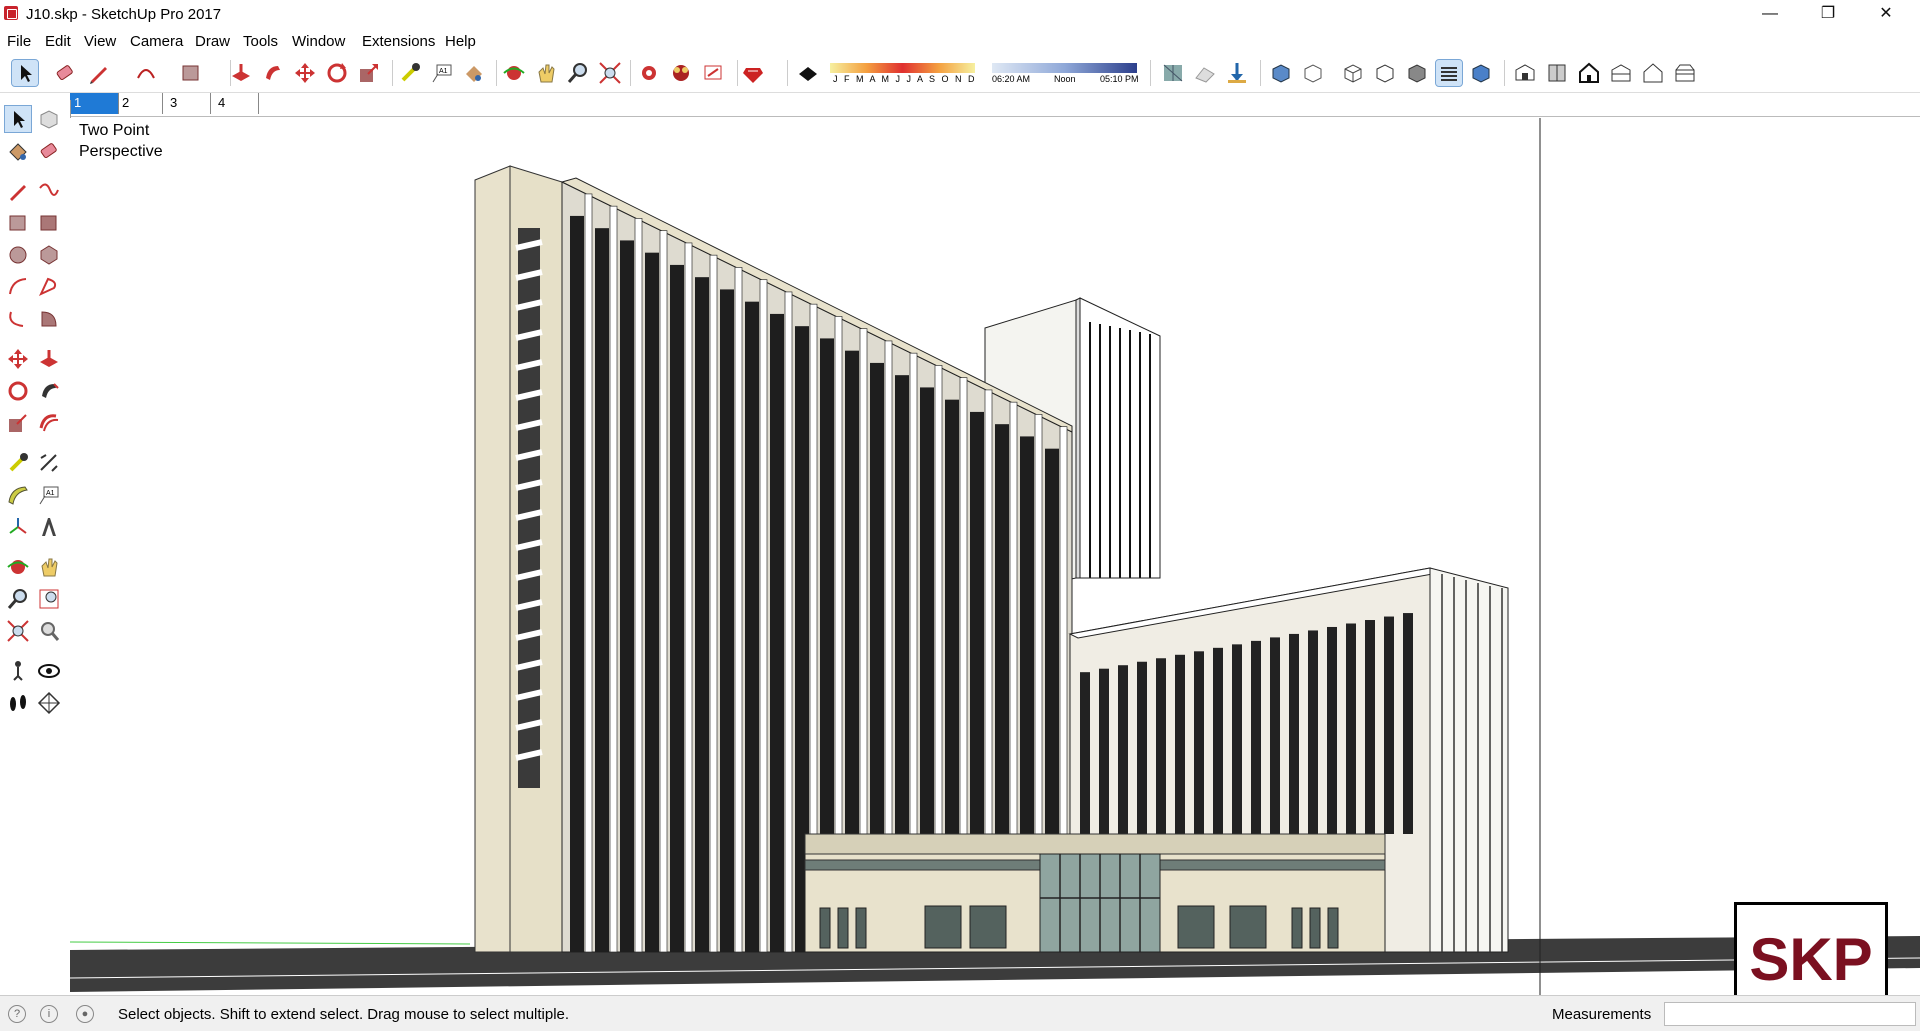 The width and height of the screenshot is (1920, 1031). What do you see at coordinates (18, 599) in the screenshot?
I see `zoom-side-icon` at bounding box center [18, 599].